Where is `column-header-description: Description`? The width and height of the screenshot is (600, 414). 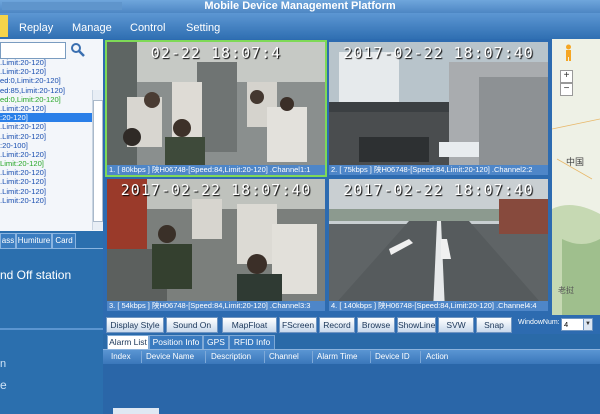 column-header-description: Description is located at coordinates (231, 357).